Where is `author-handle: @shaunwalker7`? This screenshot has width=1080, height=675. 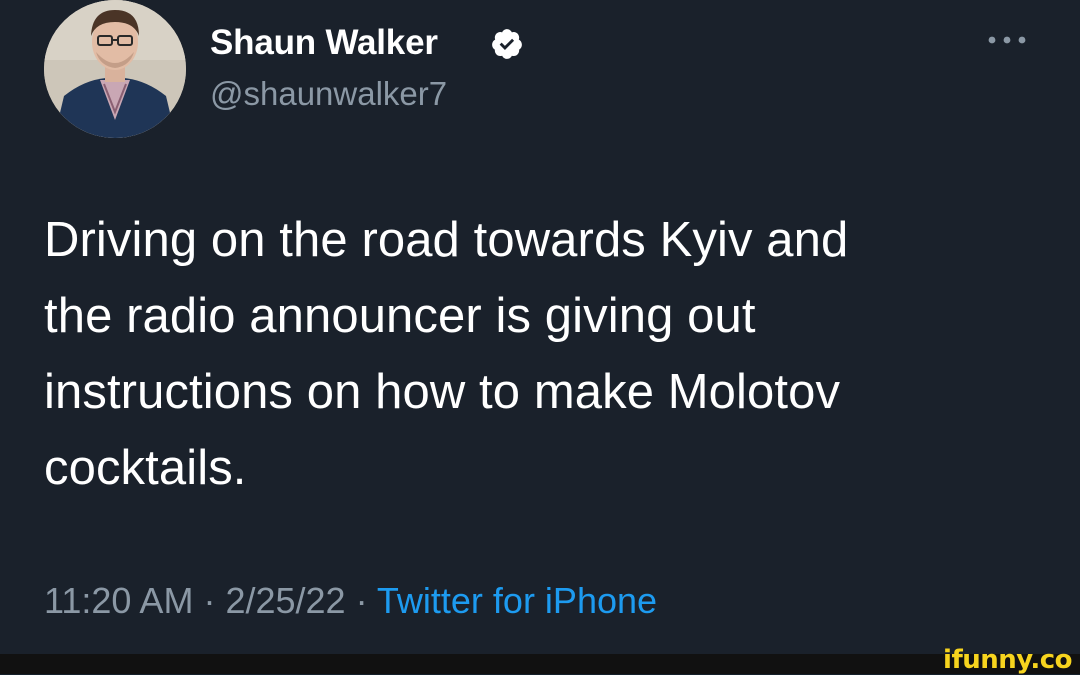 author-handle: @shaunwalker7 is located at coordinates (328, 94).